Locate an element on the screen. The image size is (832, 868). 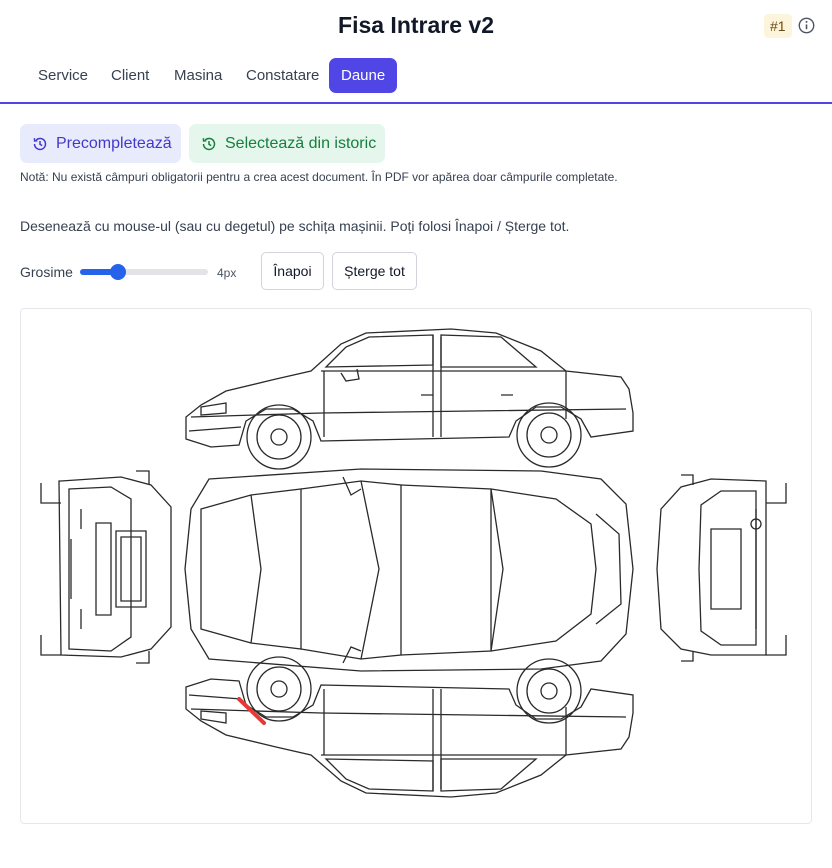
car-top-view is located at coordinates (409, 570).